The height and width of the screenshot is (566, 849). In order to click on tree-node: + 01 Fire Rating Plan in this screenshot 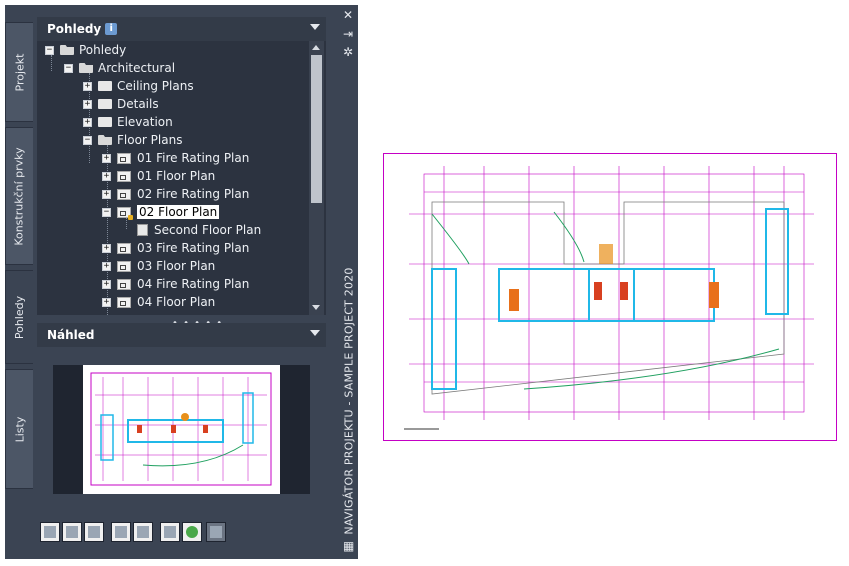, I will do `click(175, 158)`.